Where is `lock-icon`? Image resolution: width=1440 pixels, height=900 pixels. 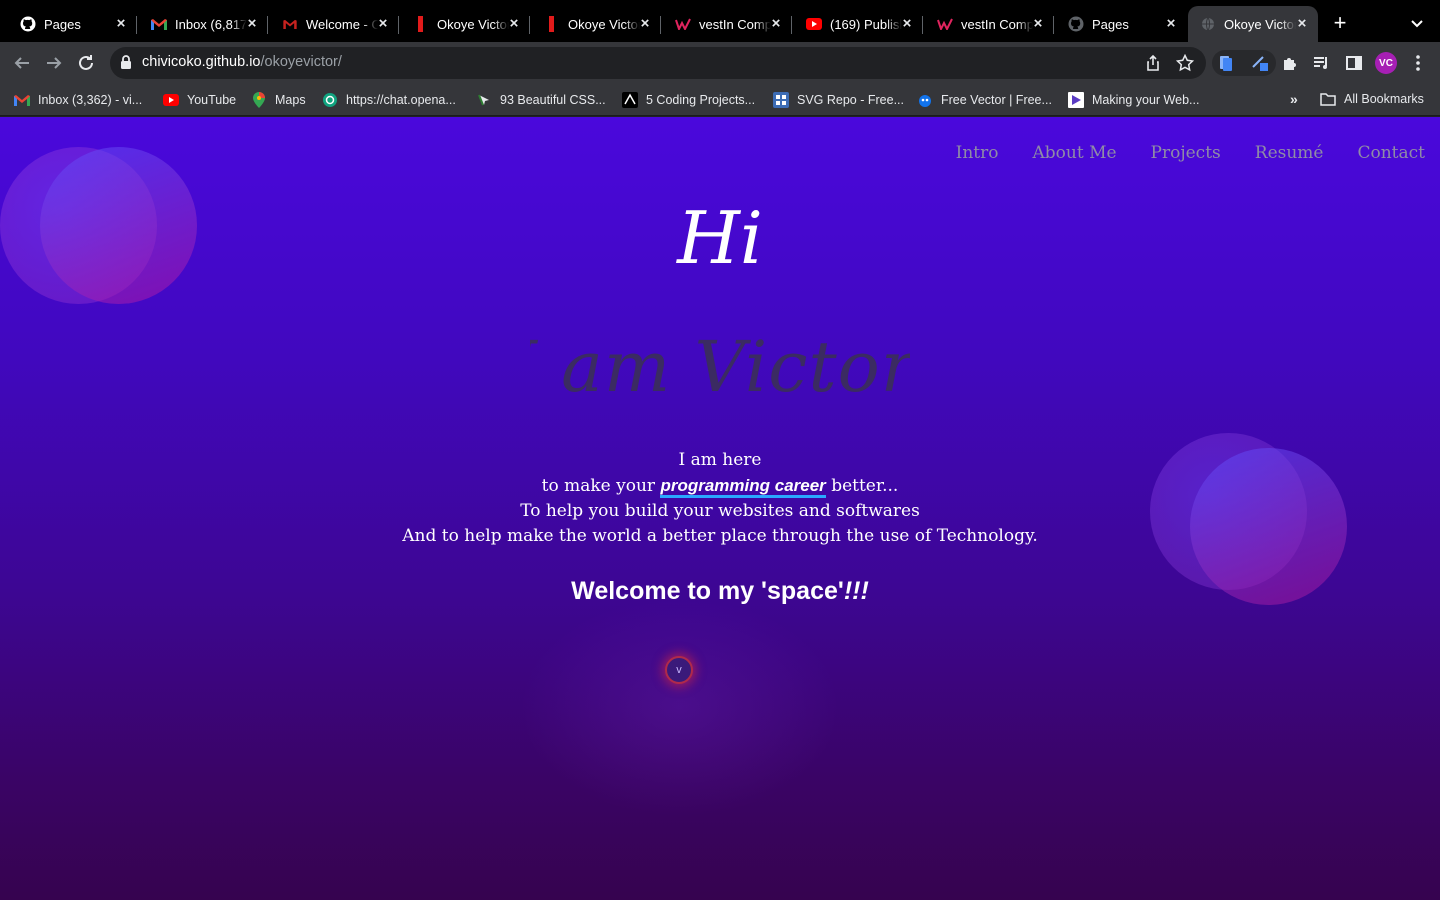 lock-icon is located at coordinates (126, 65).